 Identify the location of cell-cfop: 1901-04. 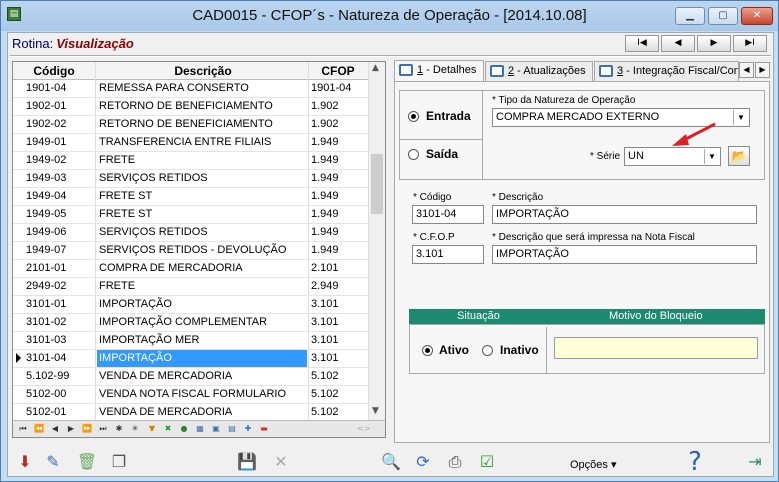
(331, 88).